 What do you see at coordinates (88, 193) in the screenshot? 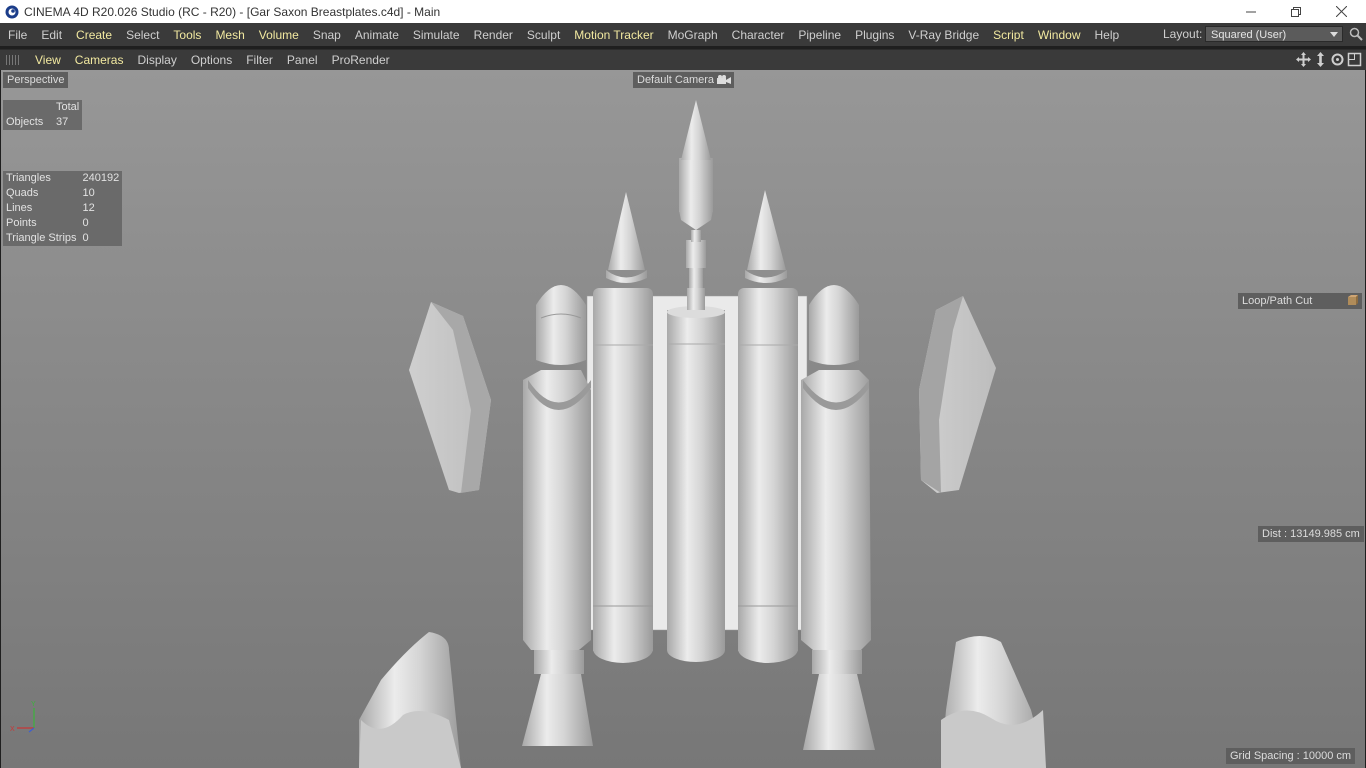
I see `stats-value: 10` at bounding box center [88, 193].